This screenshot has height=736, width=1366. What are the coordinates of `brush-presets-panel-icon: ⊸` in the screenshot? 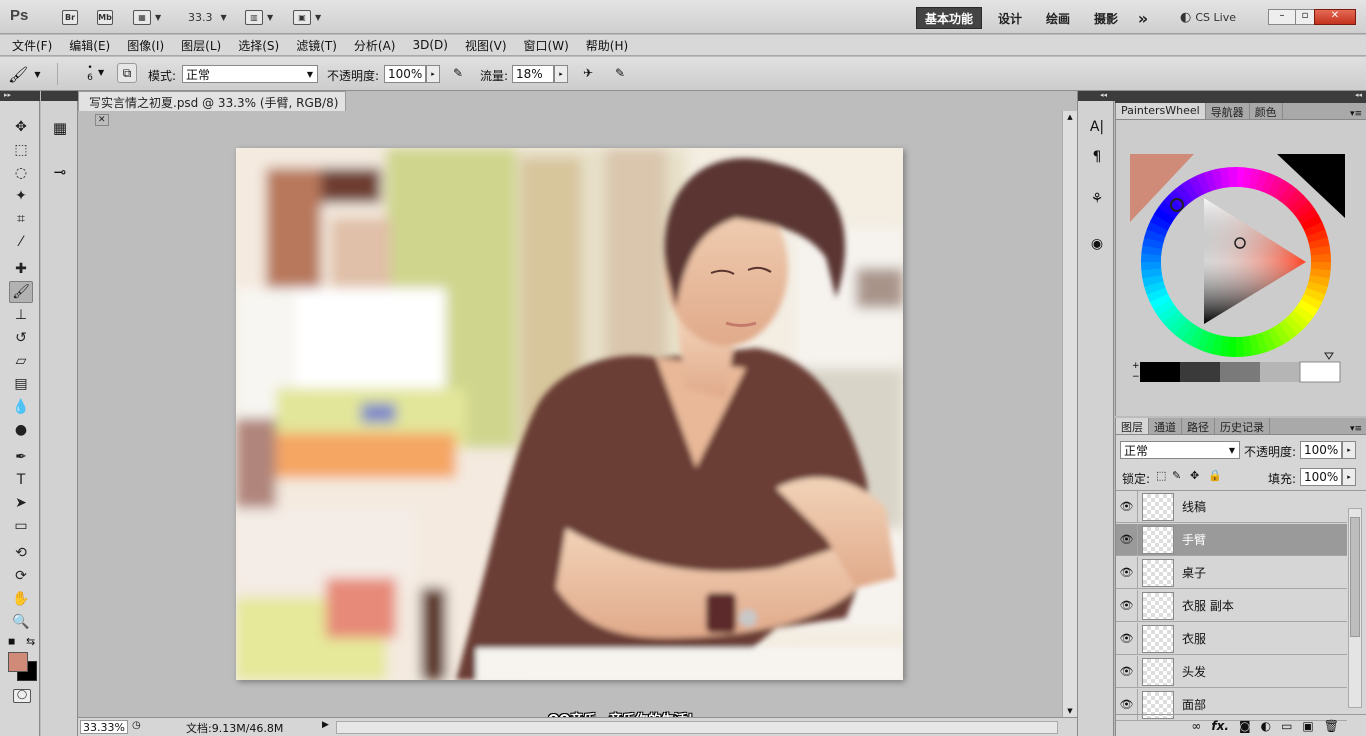 It's located at (60, 173).